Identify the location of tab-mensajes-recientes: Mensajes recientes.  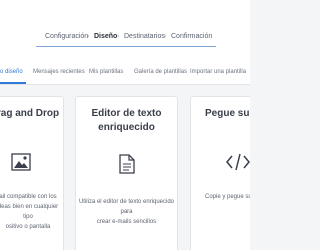
(59, 72).